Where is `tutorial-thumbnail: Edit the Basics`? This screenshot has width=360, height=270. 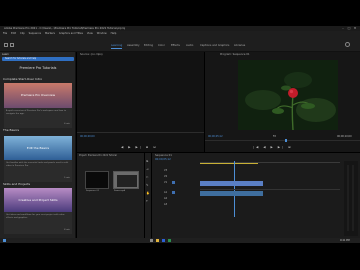
tutorial-thumbnail: Edit the Basics is located at coordinates (38, 148).